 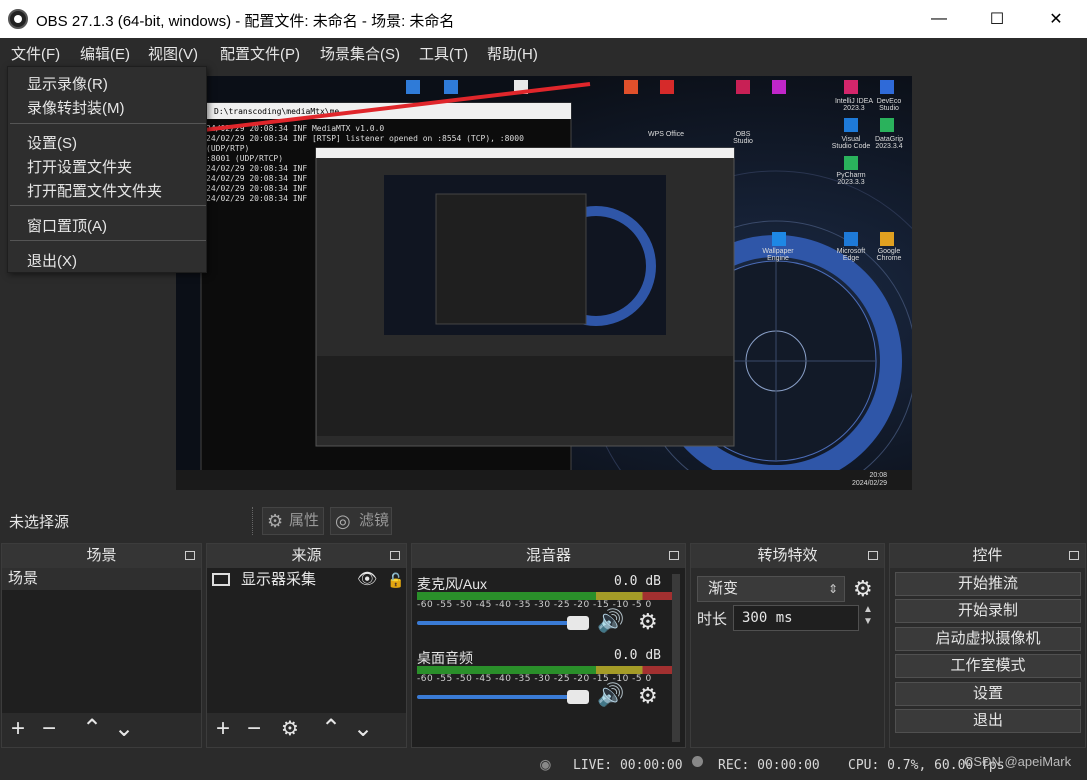 I want to click on desktop-icon-label: WPS Office, so click(x=666, y=134).